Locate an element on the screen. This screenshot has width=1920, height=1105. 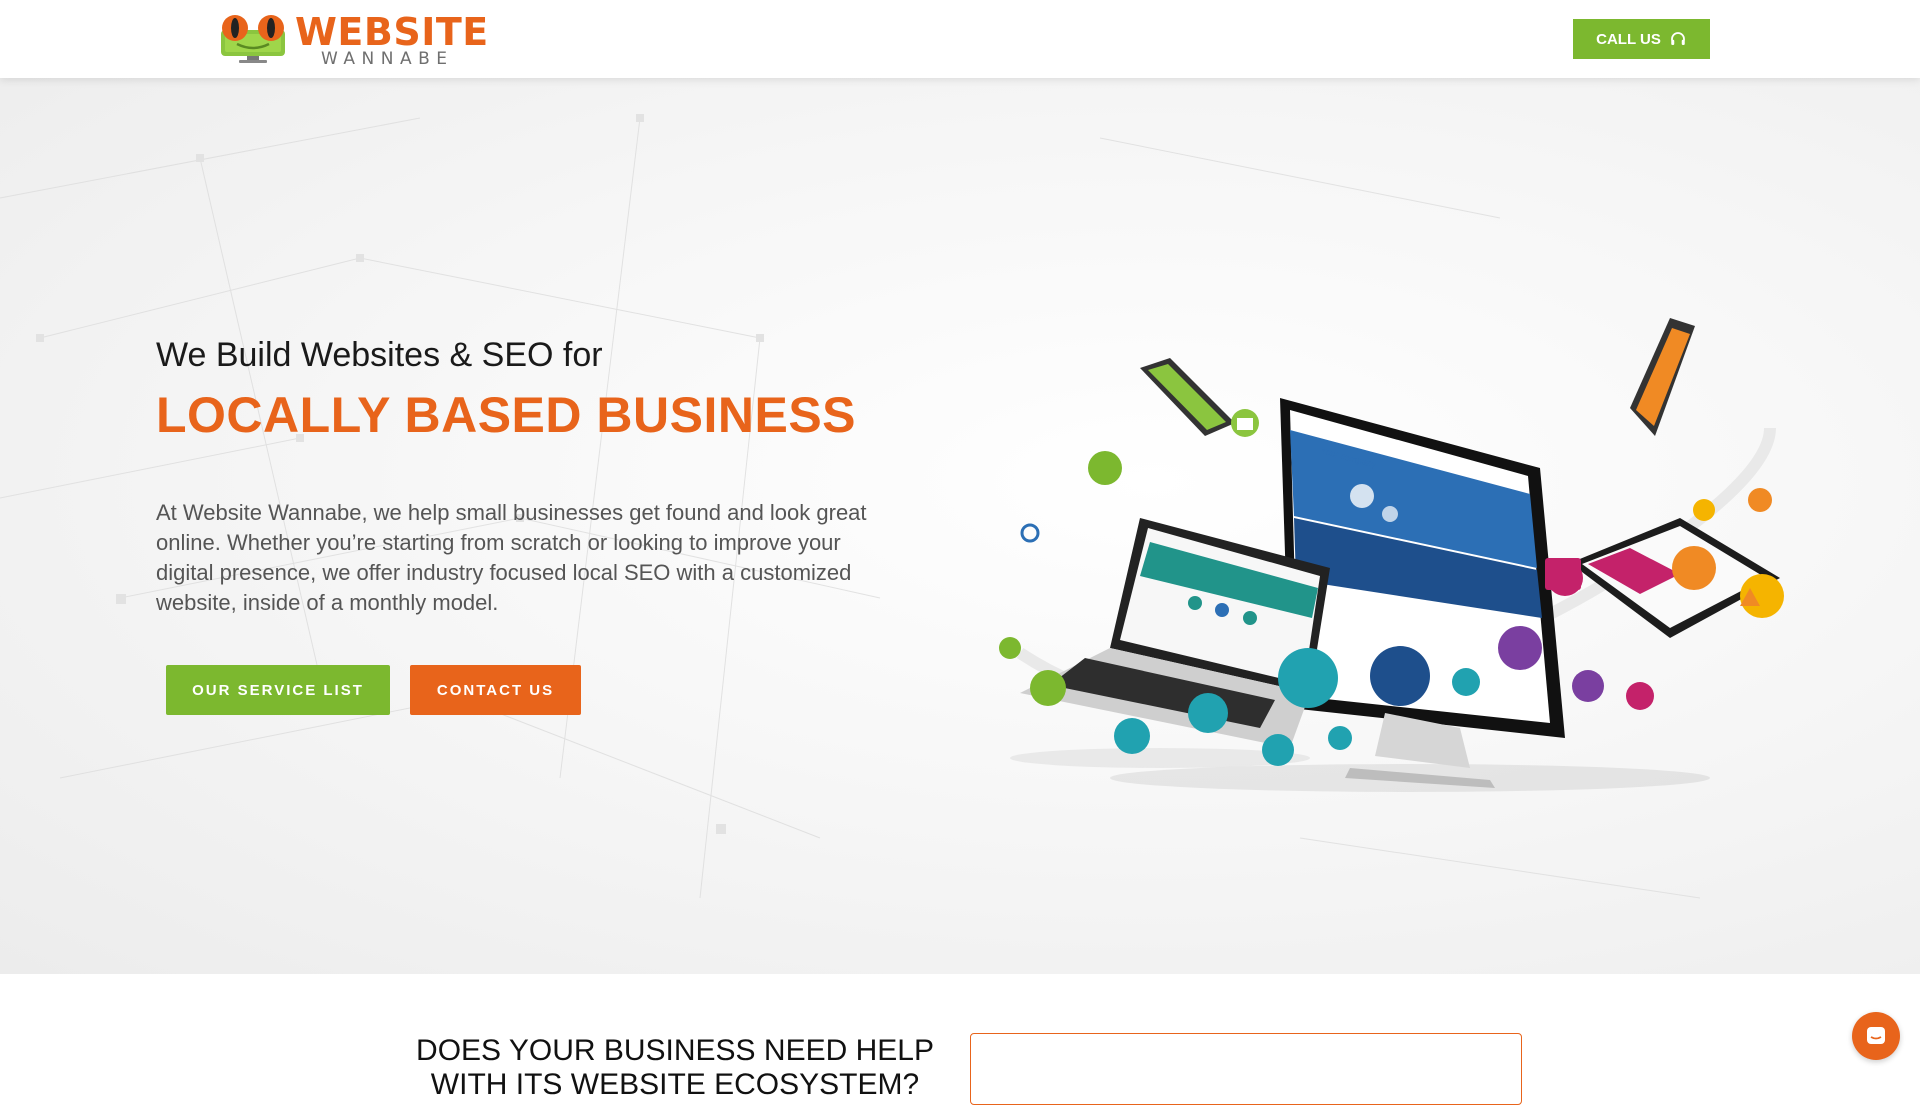
laptop is located at coordinates (1175, 633).